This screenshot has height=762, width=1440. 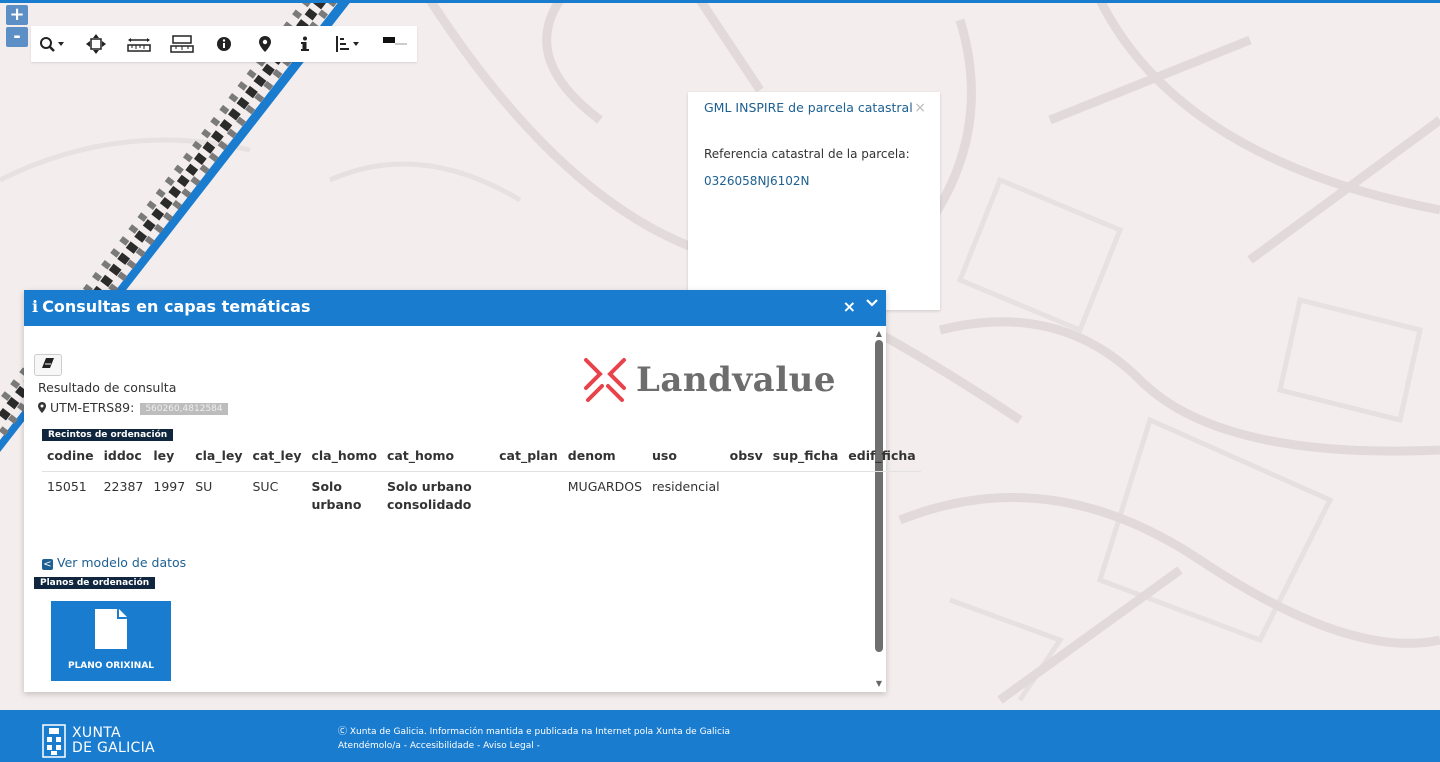 I want to click on column-header: obsv, so click(x=746, y=457).